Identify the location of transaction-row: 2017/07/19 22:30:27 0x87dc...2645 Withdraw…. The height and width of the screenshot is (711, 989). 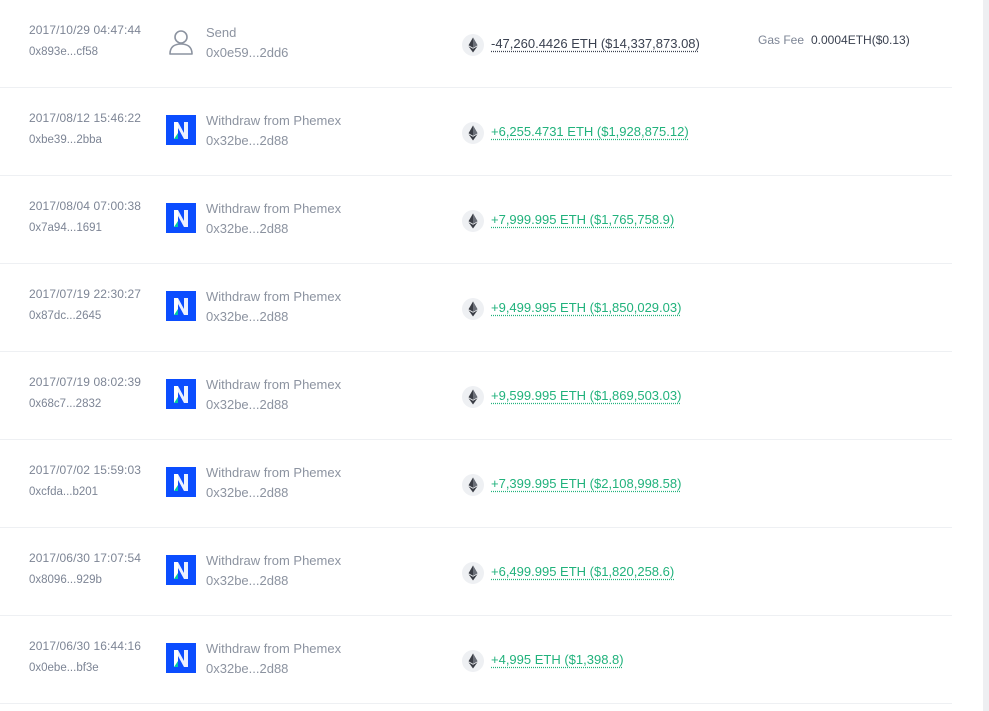
(476, 308).